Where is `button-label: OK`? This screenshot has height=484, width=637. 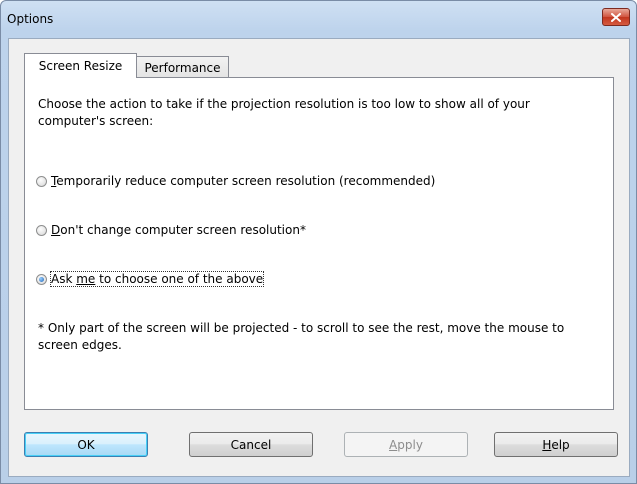
button-label: OK is located at coordinates (86, 444).